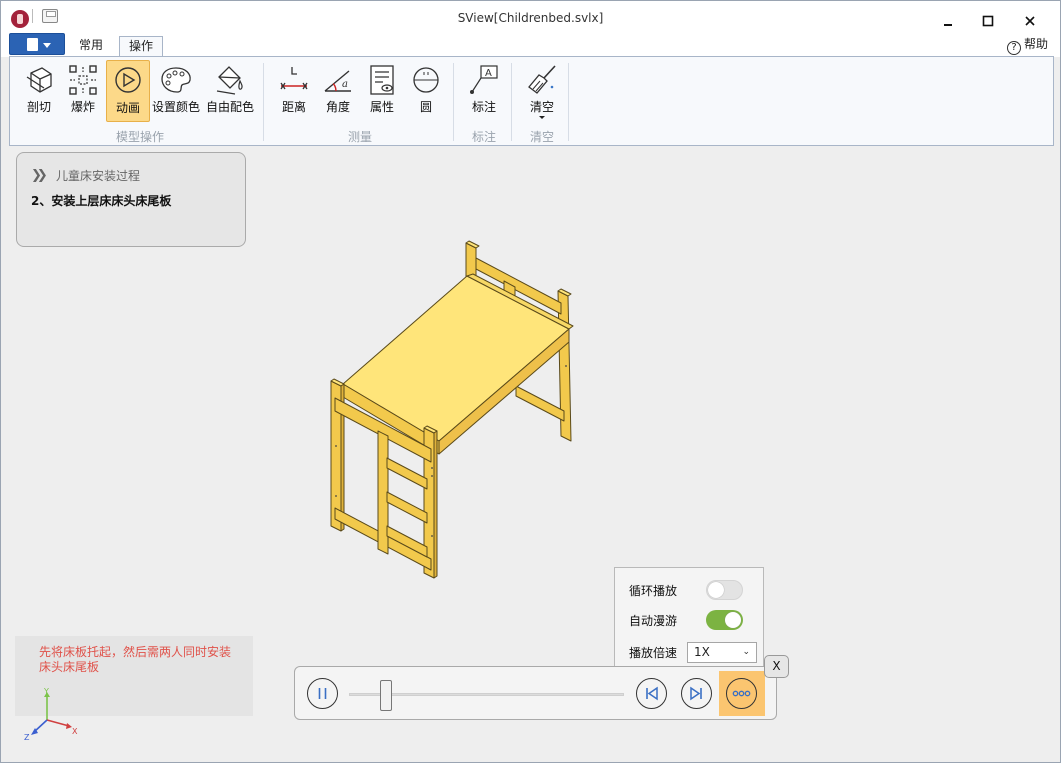 The width and height of the screenshot is (1061, 763). What do you see at coordinates (98, 176) in the screenshot?
I see `process-title: 儿童床安装过程` at bounding box center [98, 176].